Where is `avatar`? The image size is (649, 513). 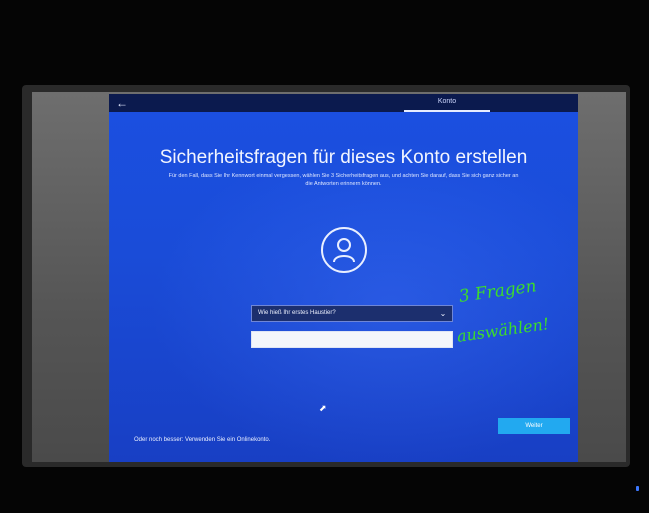 avatar is located at coordinates (344, 250).